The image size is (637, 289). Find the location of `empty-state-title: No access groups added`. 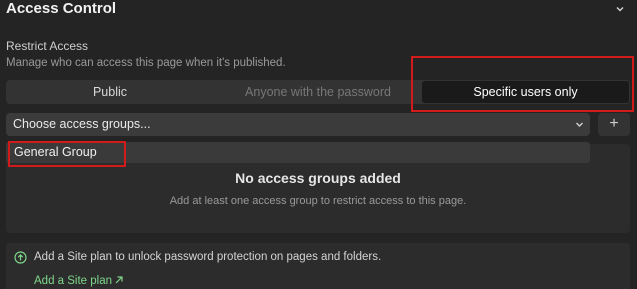

empty-state-title: No access groups added is located at coordinates (318, 178).